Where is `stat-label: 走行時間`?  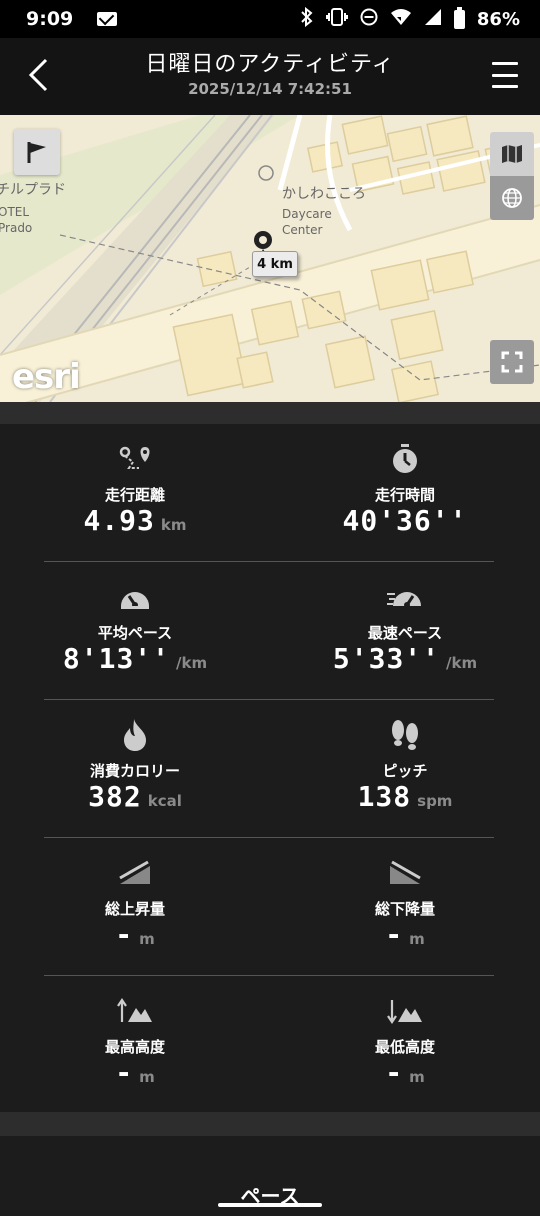 stat-label: 走行時間 is located at coordinates (404, 495).